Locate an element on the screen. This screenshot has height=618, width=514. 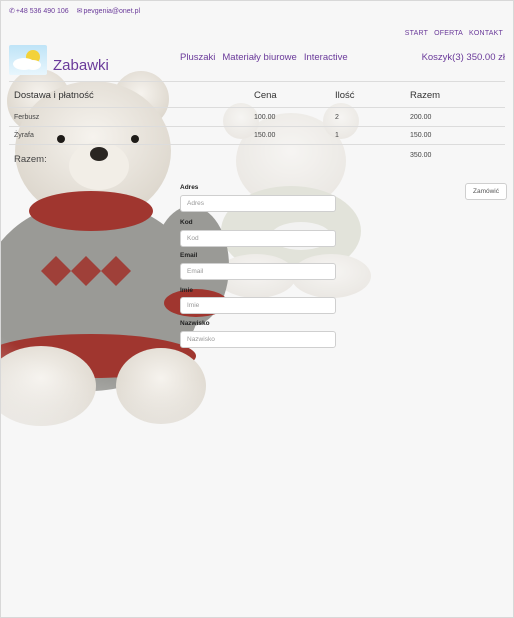
logo is located at coordinates (28, 60).